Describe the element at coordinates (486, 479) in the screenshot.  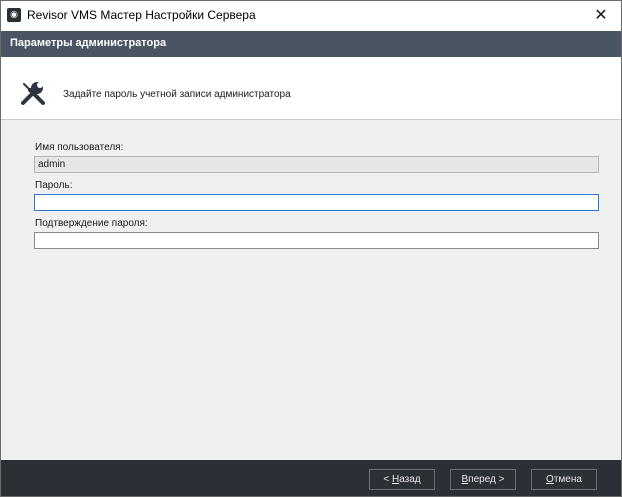
I see `next-label-rest: перед >` at that location.